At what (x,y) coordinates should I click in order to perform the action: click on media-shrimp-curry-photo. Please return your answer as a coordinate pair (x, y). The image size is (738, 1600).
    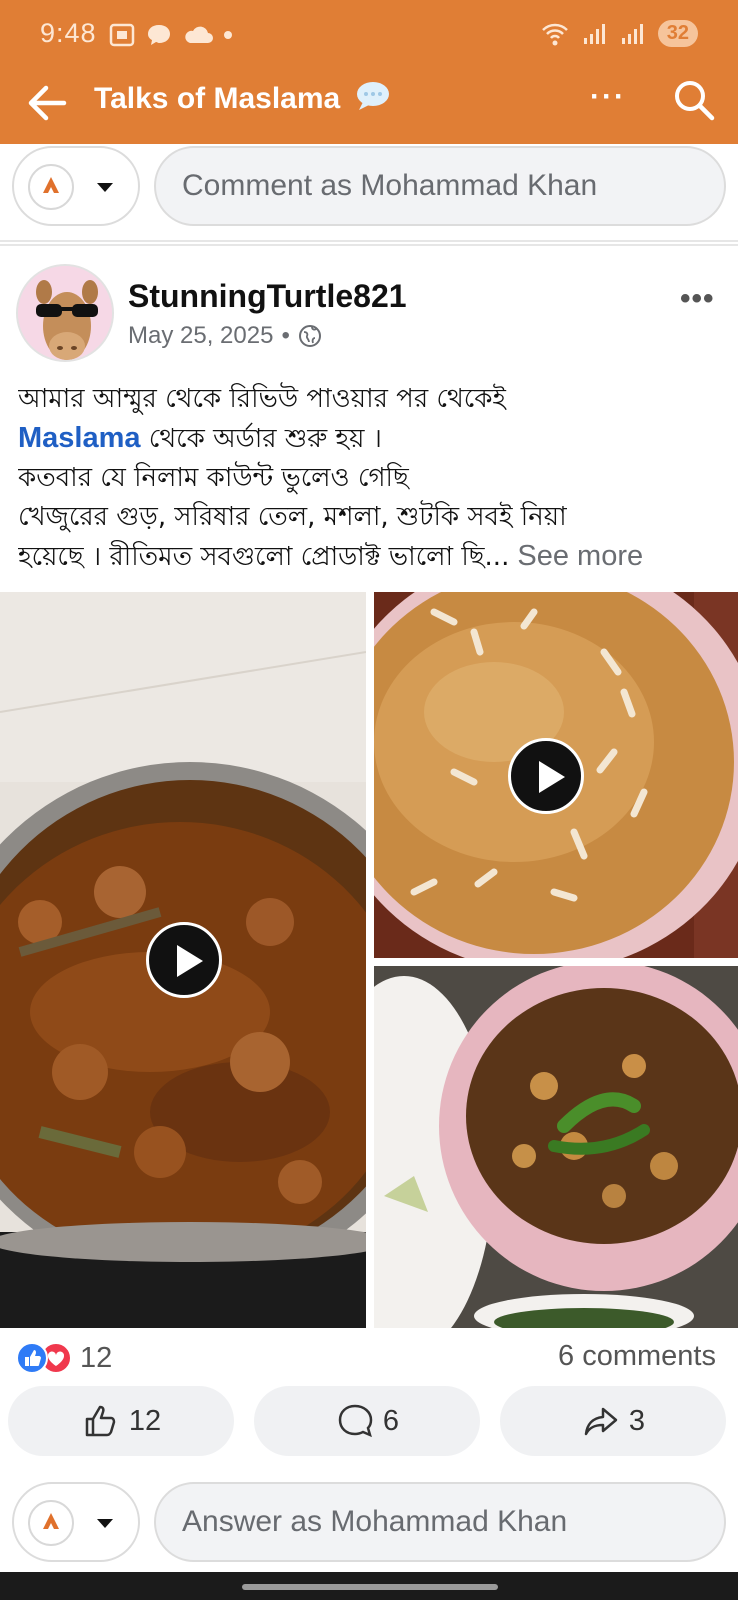
    Looking at the image, I should click on (556, 1147).